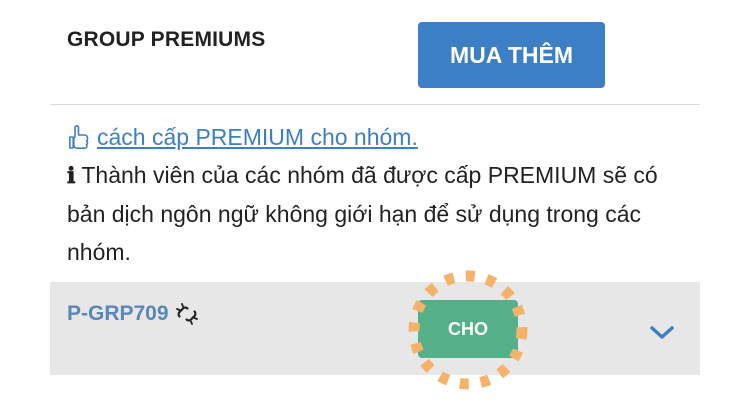 Image resolution: width=748 pixels, height=400 pixels. I want to click on howto-line: cách cấp PREMIUM cho nhóm., so click(377, 137).